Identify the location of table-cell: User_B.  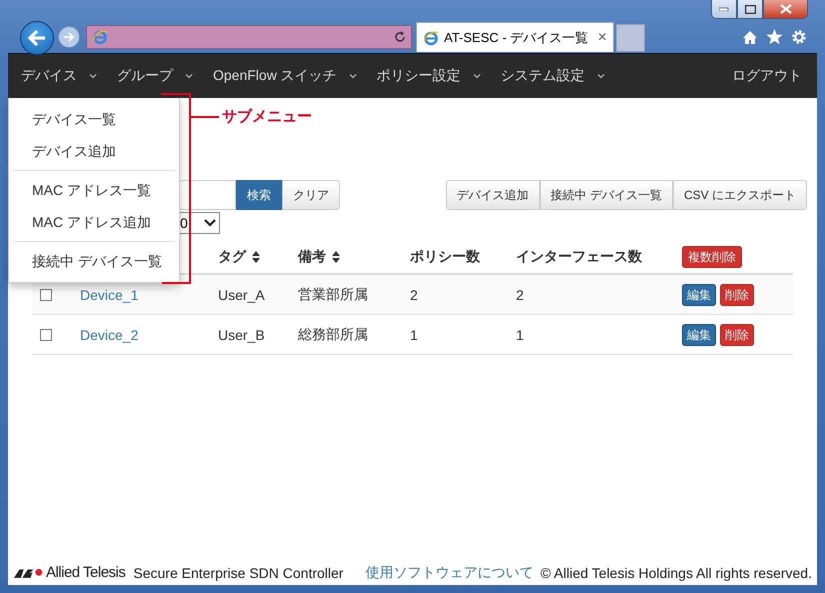
(241, 334).